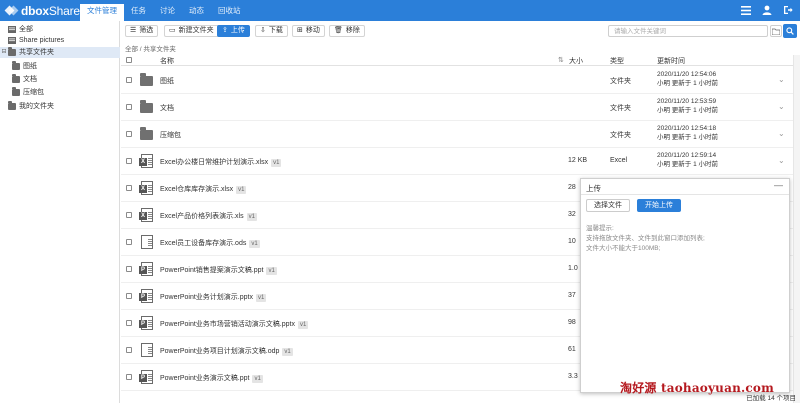 The height and width of the screenshot is (403, 800). I want to click on list-icon, so click(12, 40).